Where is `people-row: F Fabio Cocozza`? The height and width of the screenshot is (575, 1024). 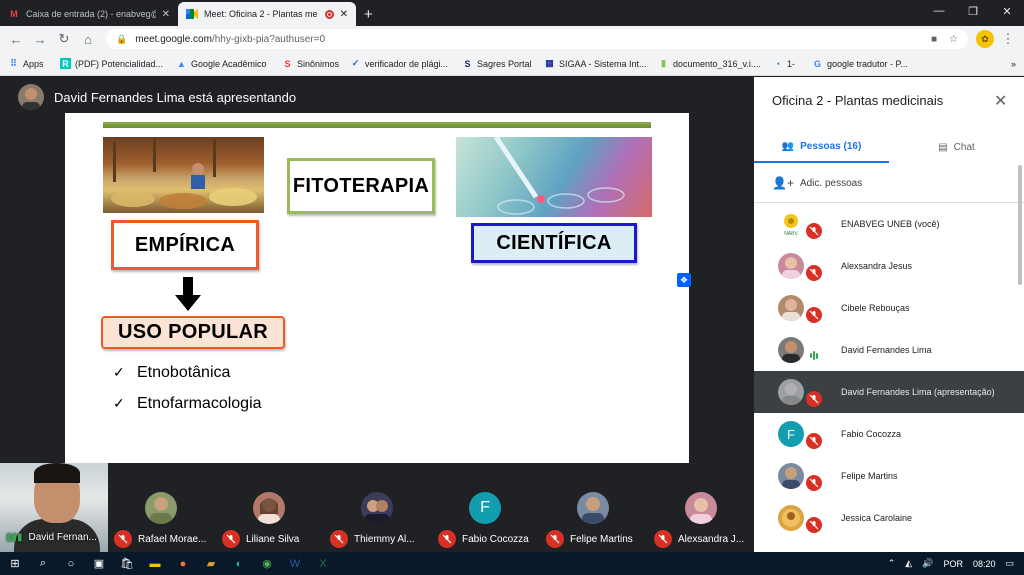
people-row: F Fabio Cocozza is located at coordinates (889, 434).